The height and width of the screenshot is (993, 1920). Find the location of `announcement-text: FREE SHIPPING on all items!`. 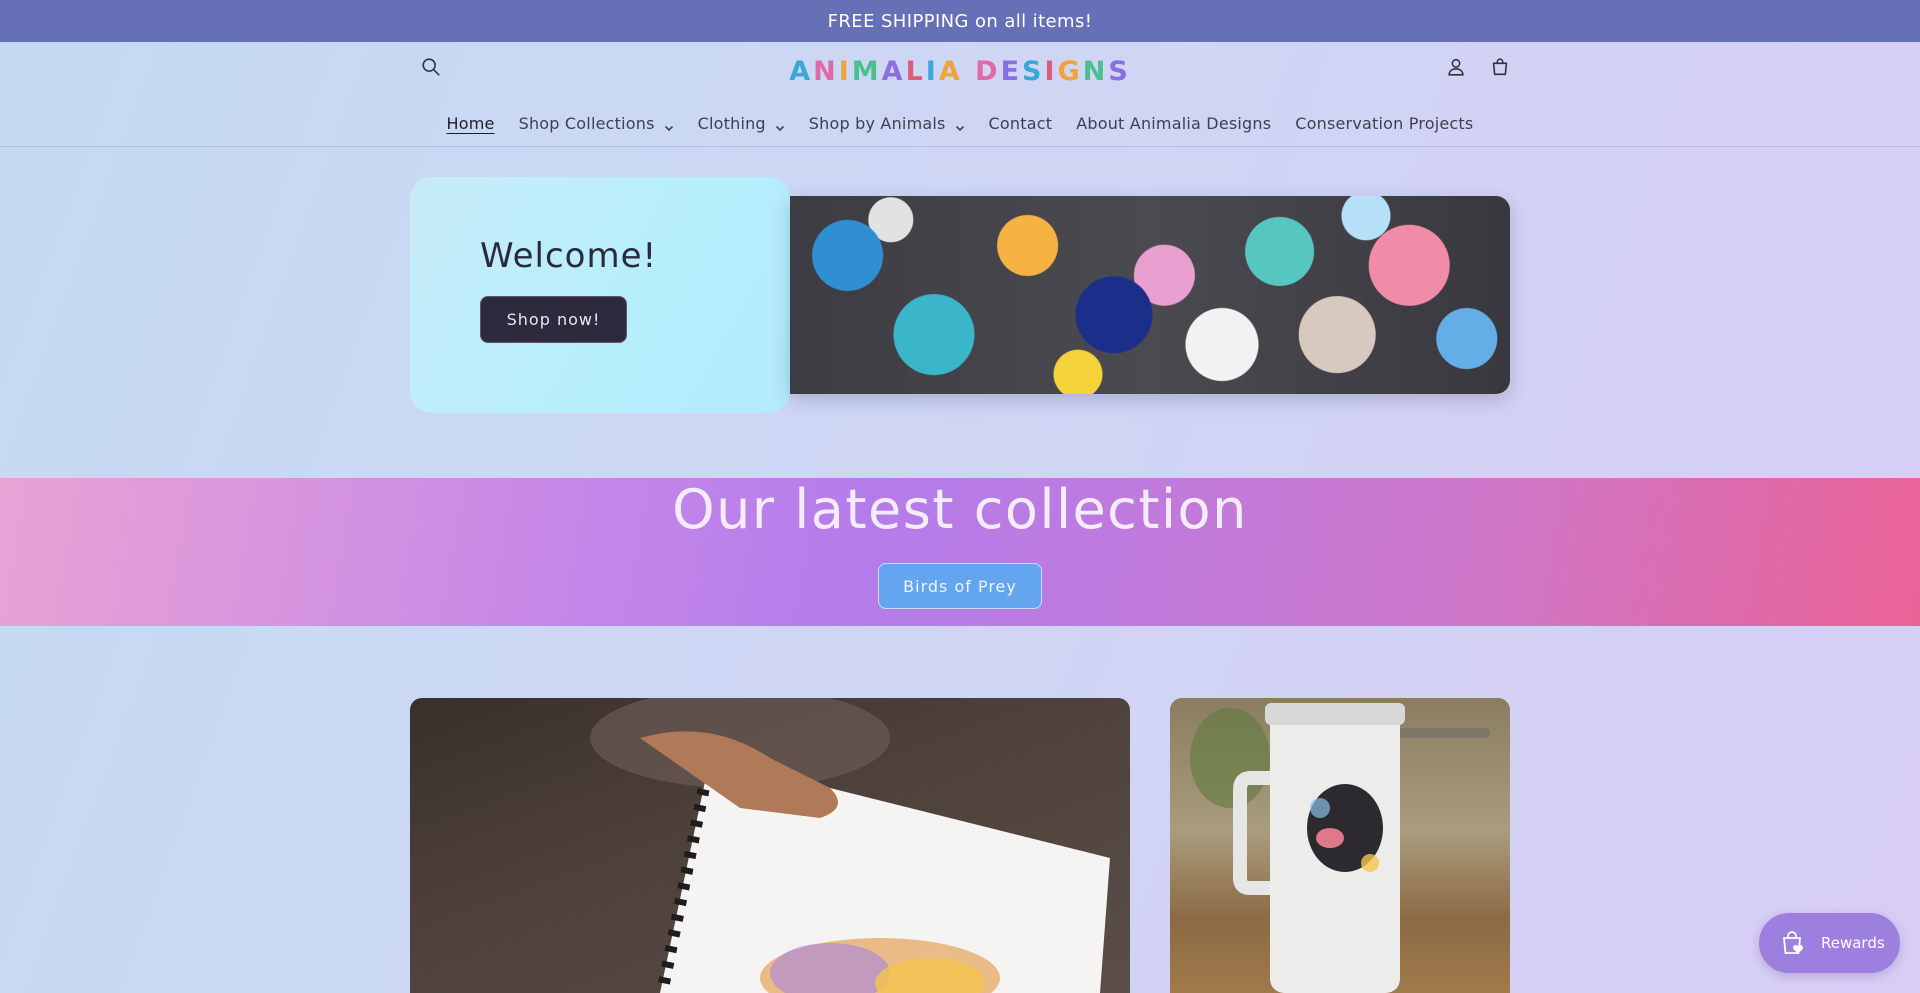

announcement-text: FREE SHIPPING on all items! is located at coordinates (960, 21).